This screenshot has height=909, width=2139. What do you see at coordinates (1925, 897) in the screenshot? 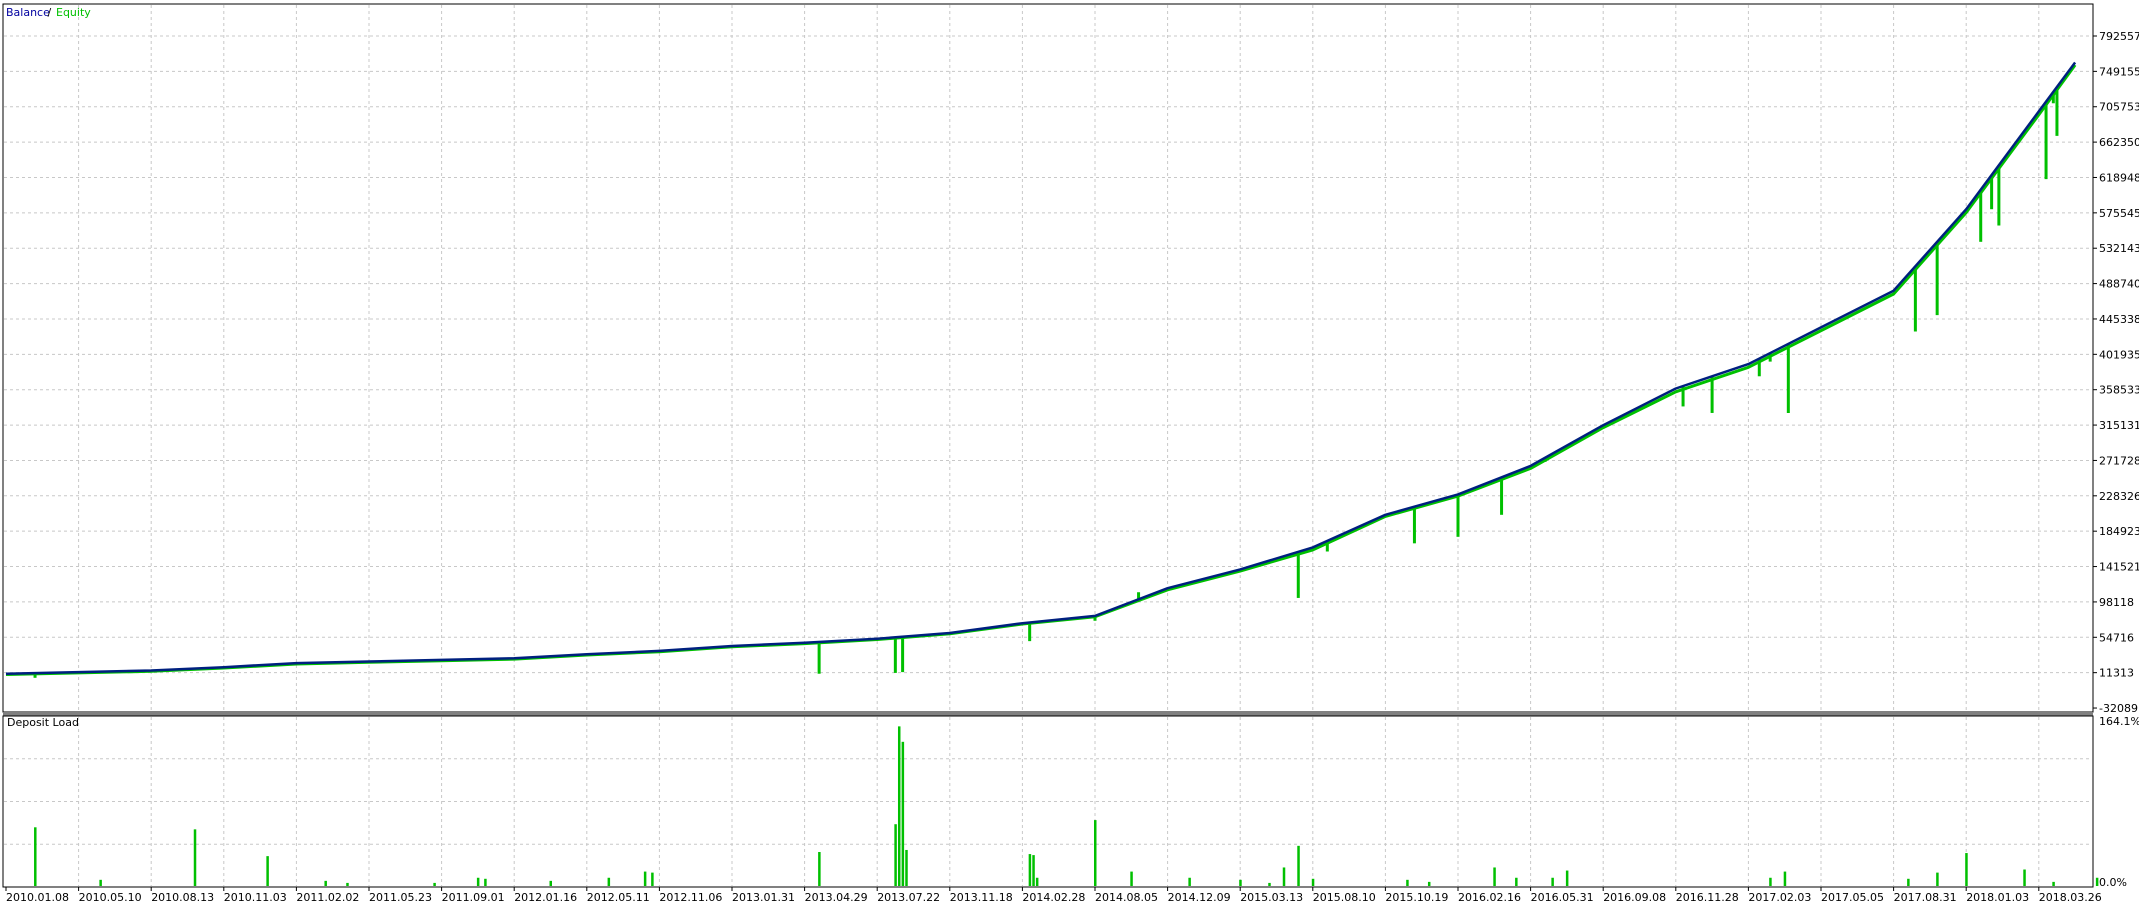
I see `x-tick-label: 2017.08.31` at bounding box center [1925, 897].